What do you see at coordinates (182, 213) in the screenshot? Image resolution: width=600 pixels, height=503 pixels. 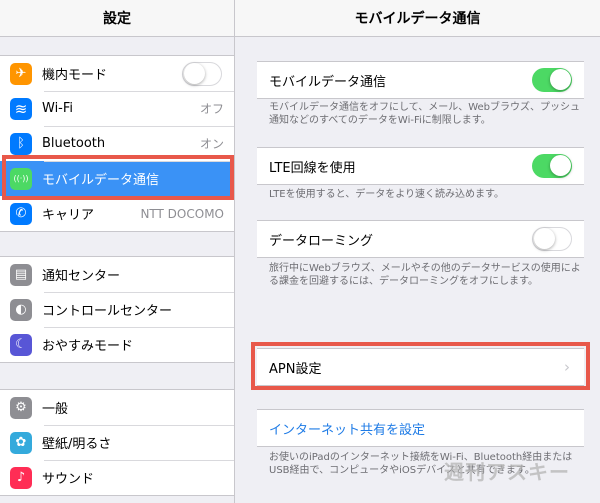 I see `carrier-name: NTT DOCOMO` at bounding box center [182, 213].